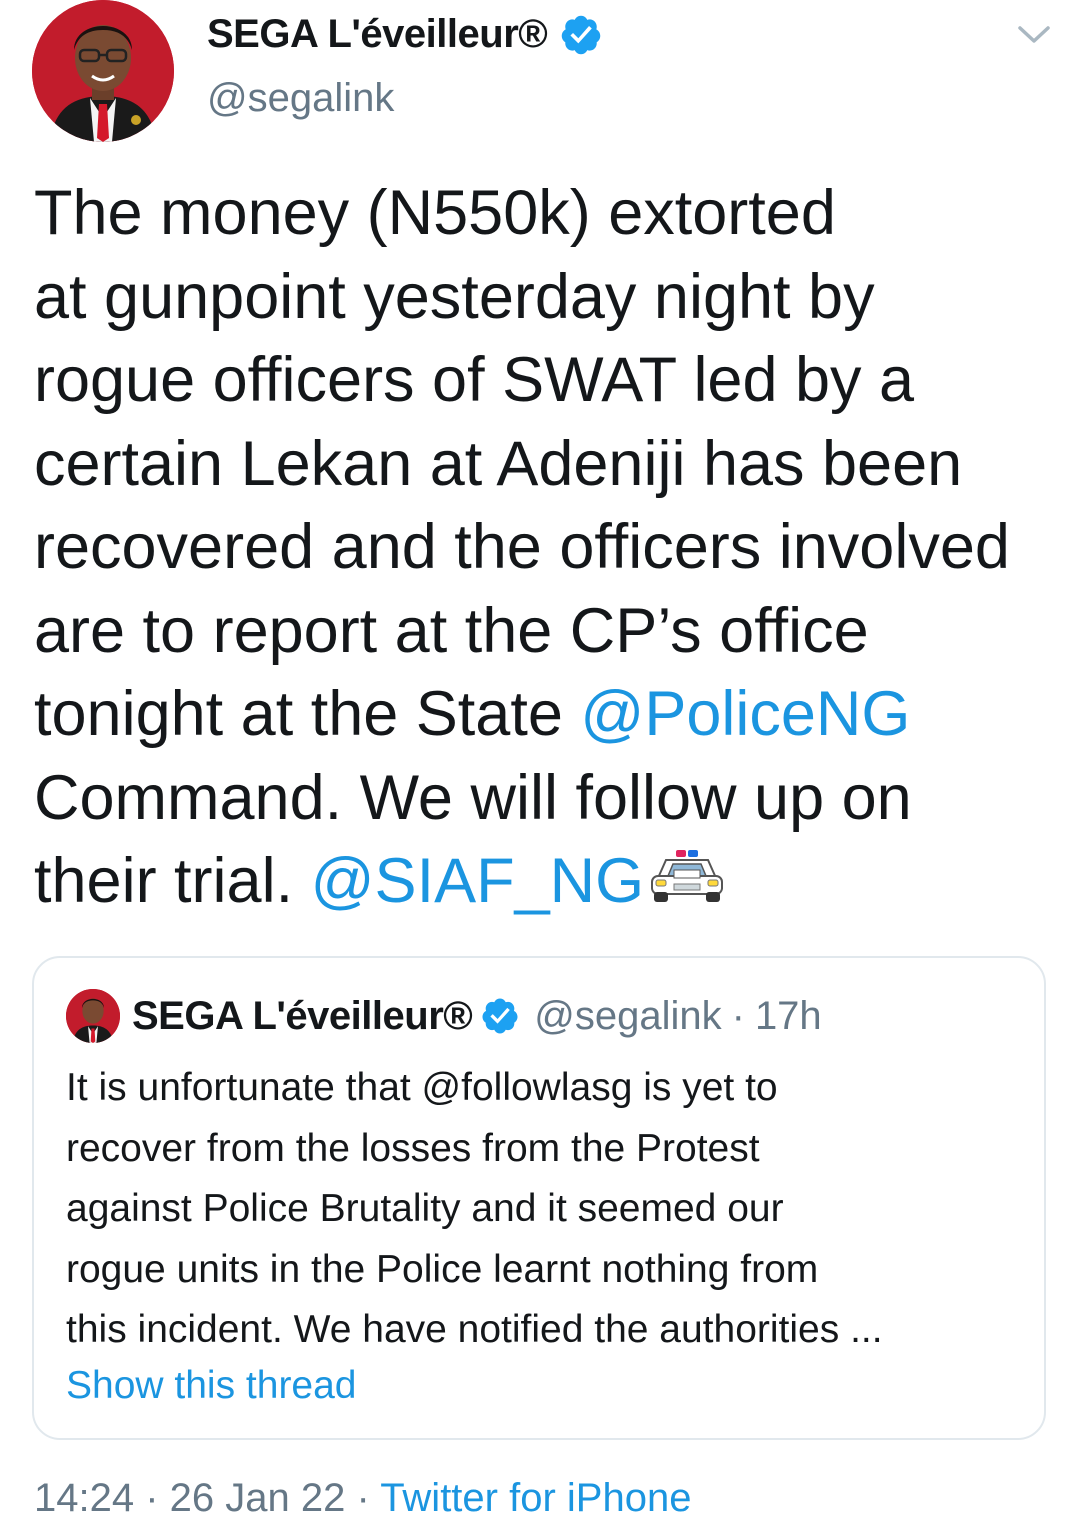  I want to click on avatar, so click(103, 71).